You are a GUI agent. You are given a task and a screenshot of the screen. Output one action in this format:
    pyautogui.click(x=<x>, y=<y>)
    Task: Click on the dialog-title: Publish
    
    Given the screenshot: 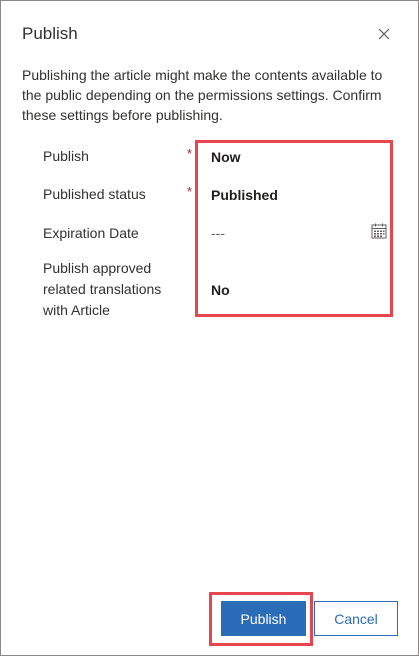 What is the action you would take?
    pyautogui.click(x=50, y=33)
    